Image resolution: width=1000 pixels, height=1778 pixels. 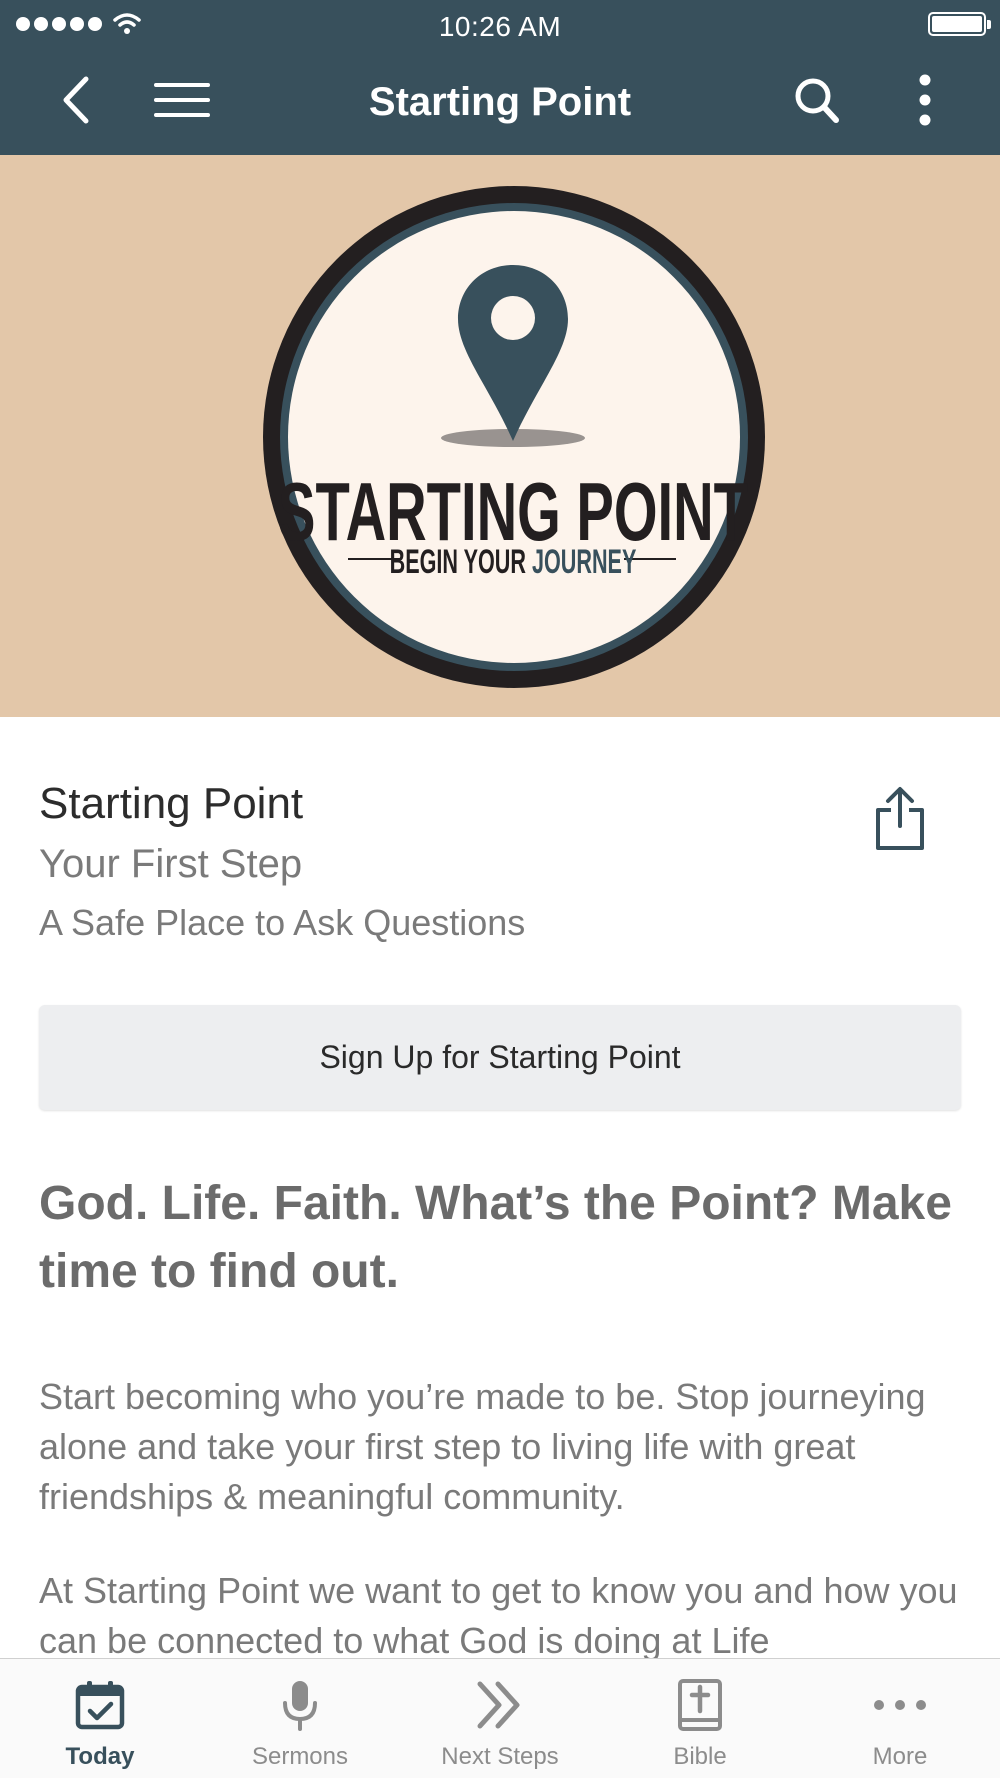 What do you see at coordinates (171, 803) in the screenshot?
I see `item-title: Starting Point` at bounding box center [171, 803].